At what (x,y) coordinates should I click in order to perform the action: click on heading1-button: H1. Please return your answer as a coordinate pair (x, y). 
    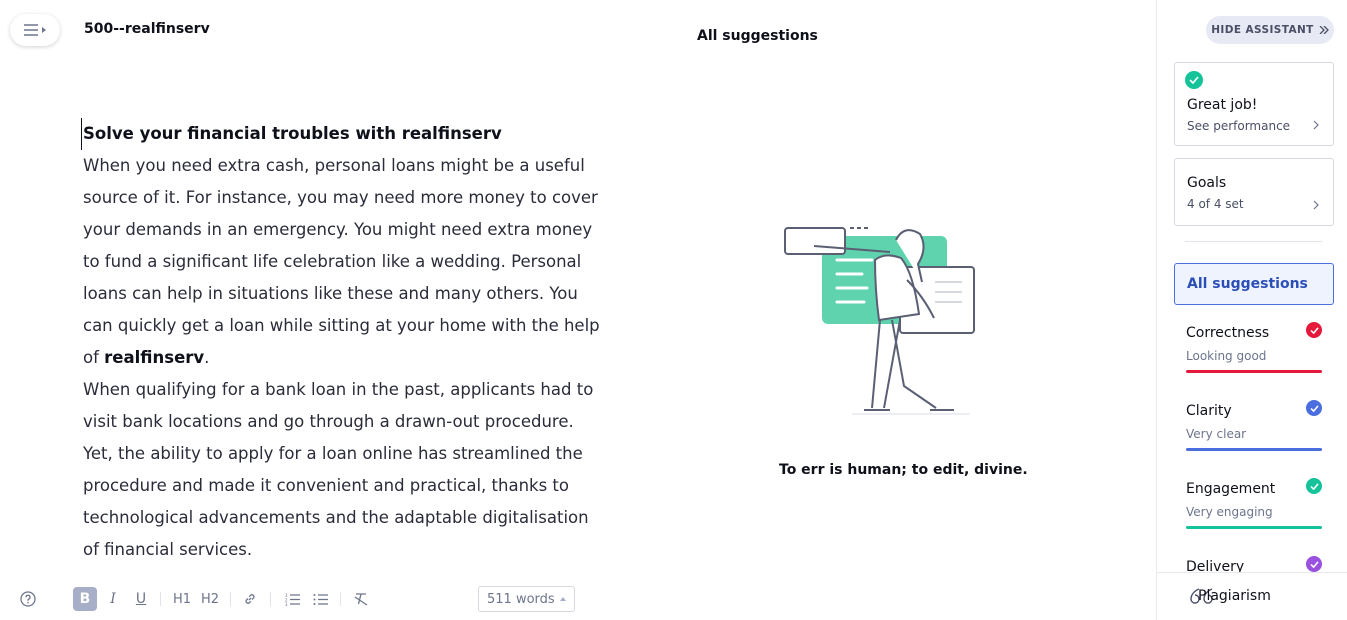
    Looking at the image, I should click on (182, 599).